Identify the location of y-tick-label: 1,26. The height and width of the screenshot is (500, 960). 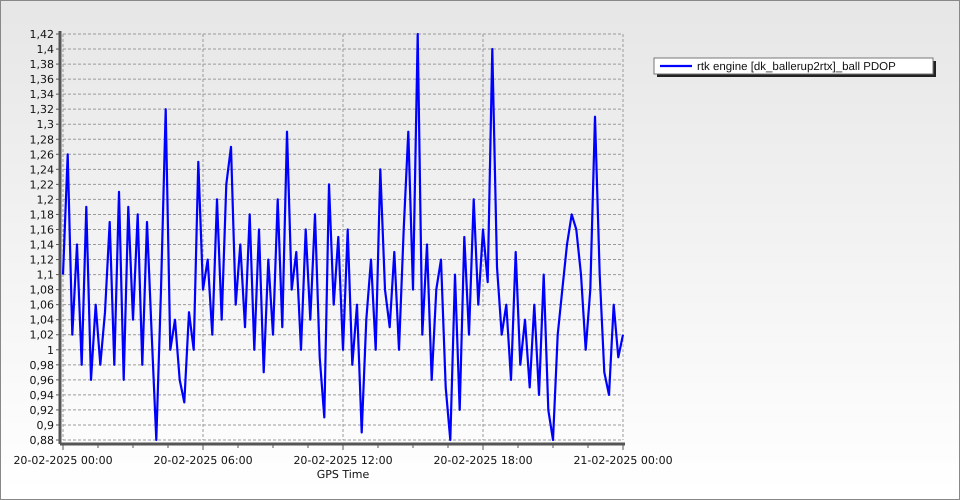
(42, 155).